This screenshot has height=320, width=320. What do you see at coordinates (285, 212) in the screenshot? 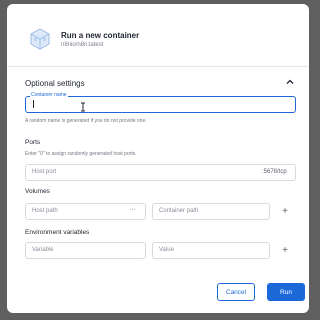
I see `add-volume-icon: +` at bounding box center [285, 212].